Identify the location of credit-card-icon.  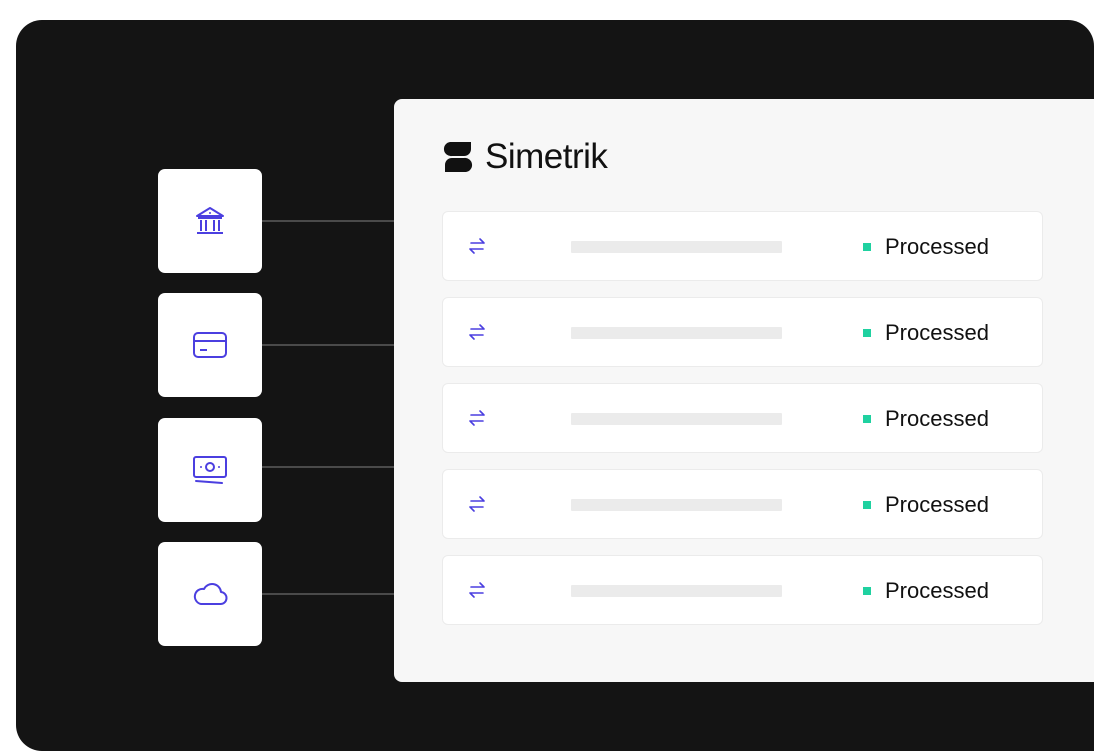
(210, 345).